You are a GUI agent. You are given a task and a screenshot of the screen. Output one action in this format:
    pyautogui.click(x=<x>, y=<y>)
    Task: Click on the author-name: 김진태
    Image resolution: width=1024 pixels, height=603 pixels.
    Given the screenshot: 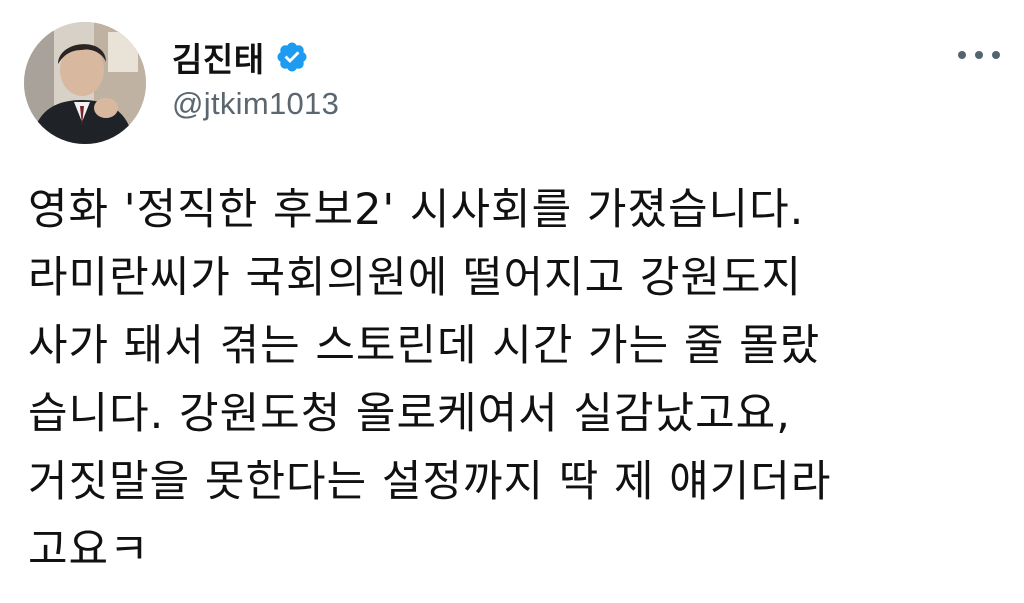 What is the action you would take?
    pyautogui.click(x=218, y=57)
    